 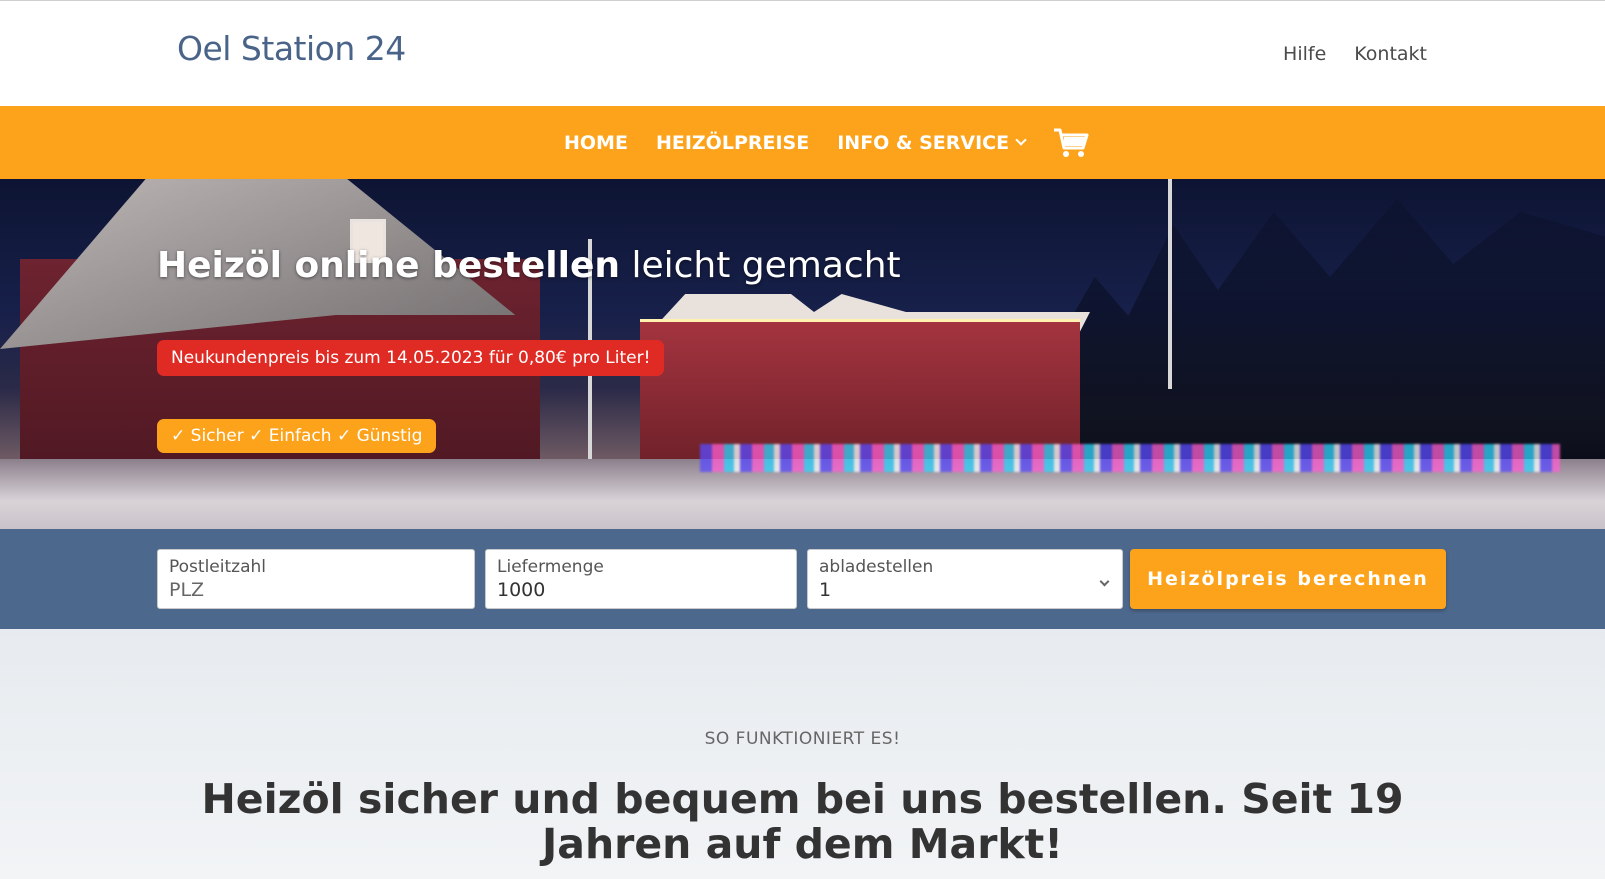 What do you see at coordinates (965, 579) in the screenshot?
I see `abladestellen-select: abladestellen 1` at bounding box center [965, 579].